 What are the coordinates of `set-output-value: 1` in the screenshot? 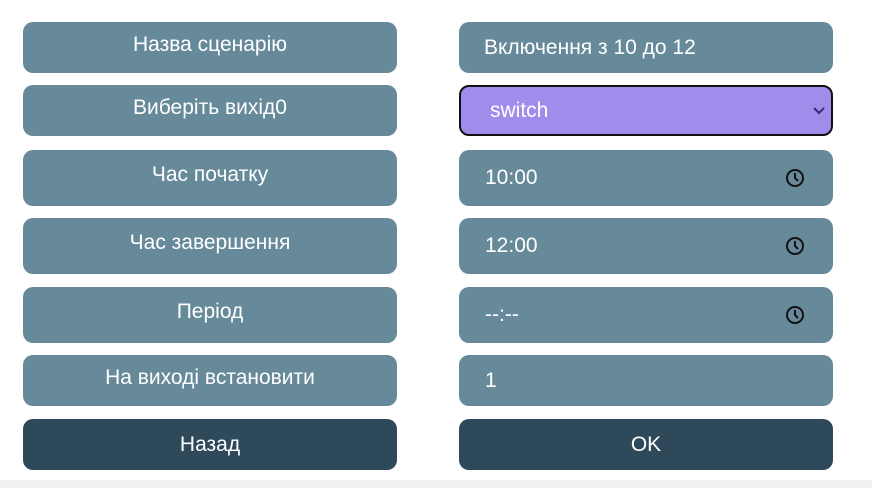 It's located at (491, 380).